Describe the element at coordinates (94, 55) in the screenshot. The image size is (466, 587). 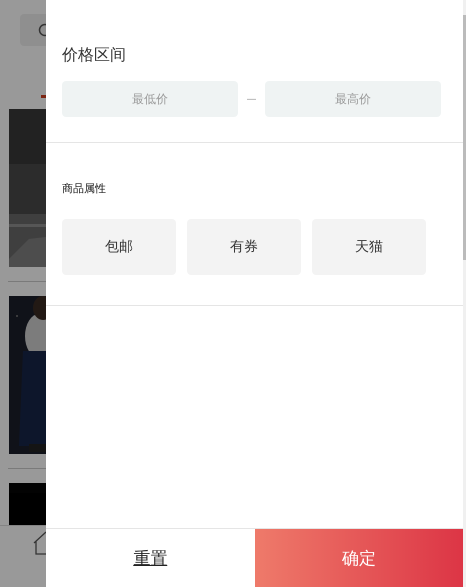
I see `section-title: 价格区间` at that location.